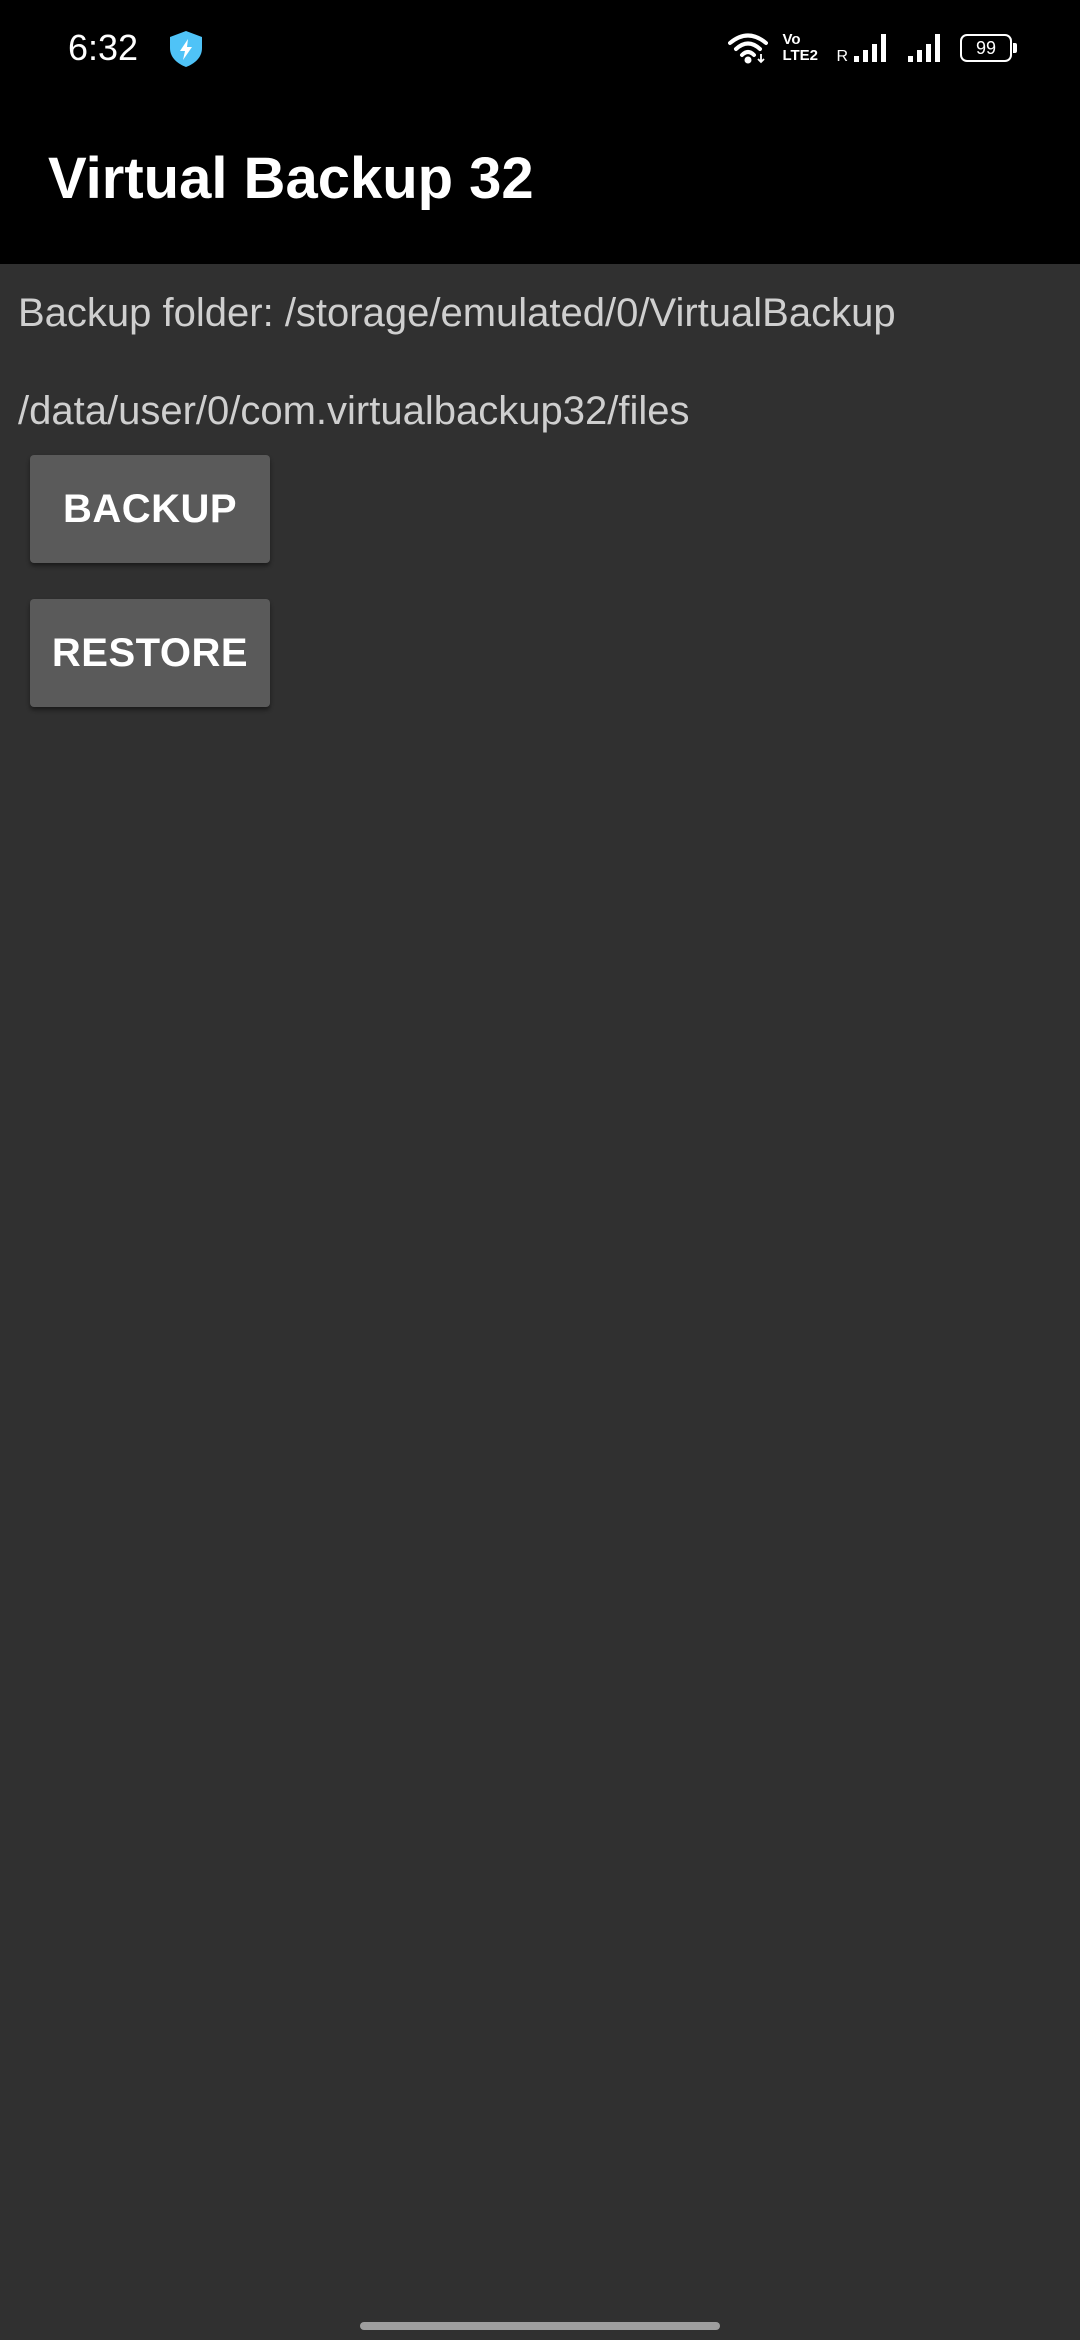 This screenshot has width=1080, height=2340. What do you see at coordinates (800, 55) in the screenshot?
I see `volte-line2: LTE2` at bounding box center [800, 55].